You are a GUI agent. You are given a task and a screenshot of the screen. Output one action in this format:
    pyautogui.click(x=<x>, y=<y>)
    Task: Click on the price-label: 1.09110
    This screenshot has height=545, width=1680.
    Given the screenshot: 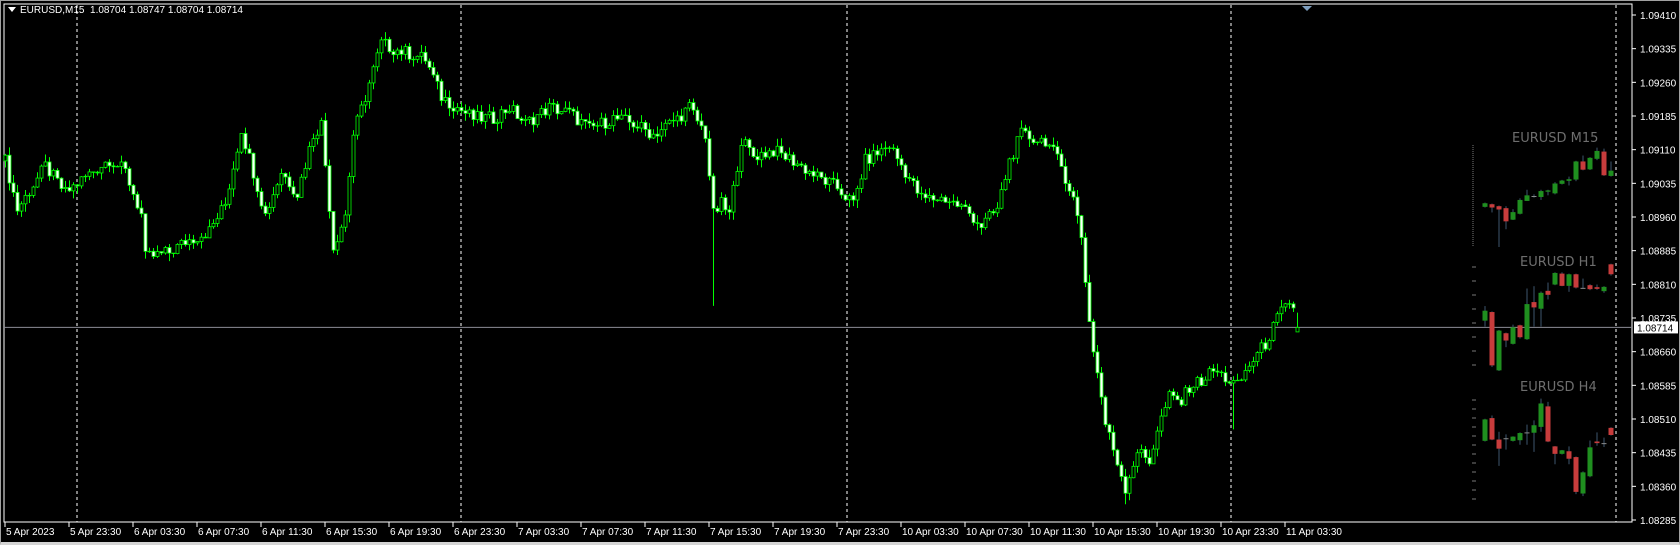 What is the action you would take?
    pyautogui.click(x=1658, y=151)
    